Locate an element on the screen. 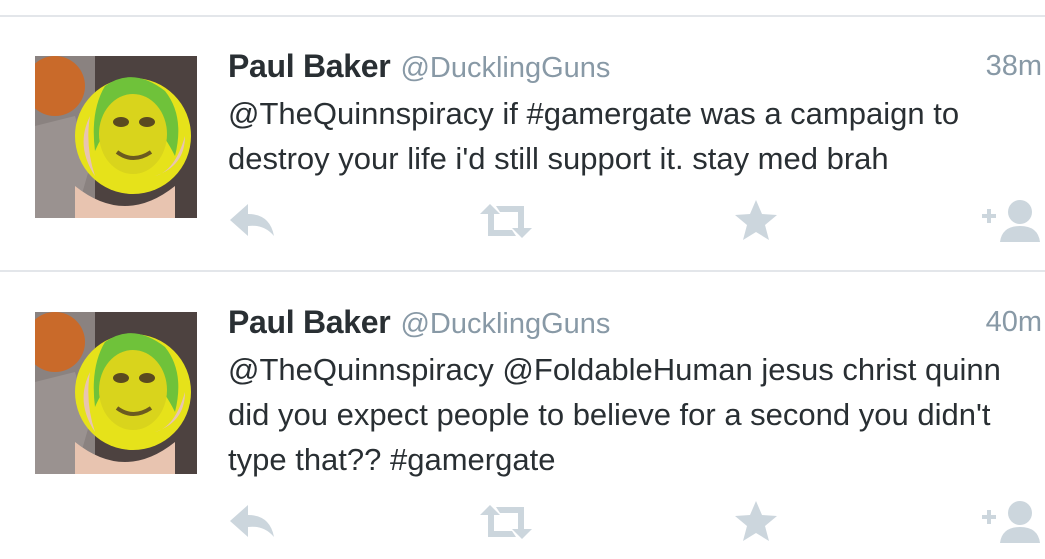 Image resolution: width=1045 pixels, height=559 pixels. tweet-header: Paul Baker @DucklingGuns 38m is located at coordinates (635, 68).